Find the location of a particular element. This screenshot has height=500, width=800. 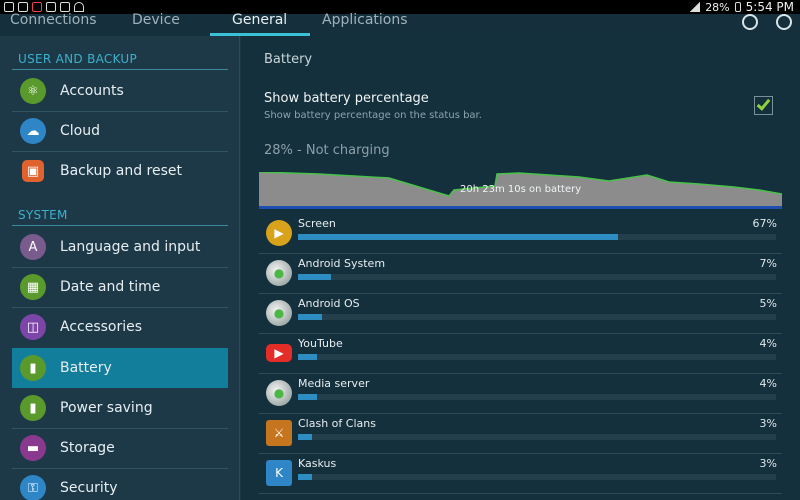

sidebar-item-label: Storage is located at coordinates (87, 448).